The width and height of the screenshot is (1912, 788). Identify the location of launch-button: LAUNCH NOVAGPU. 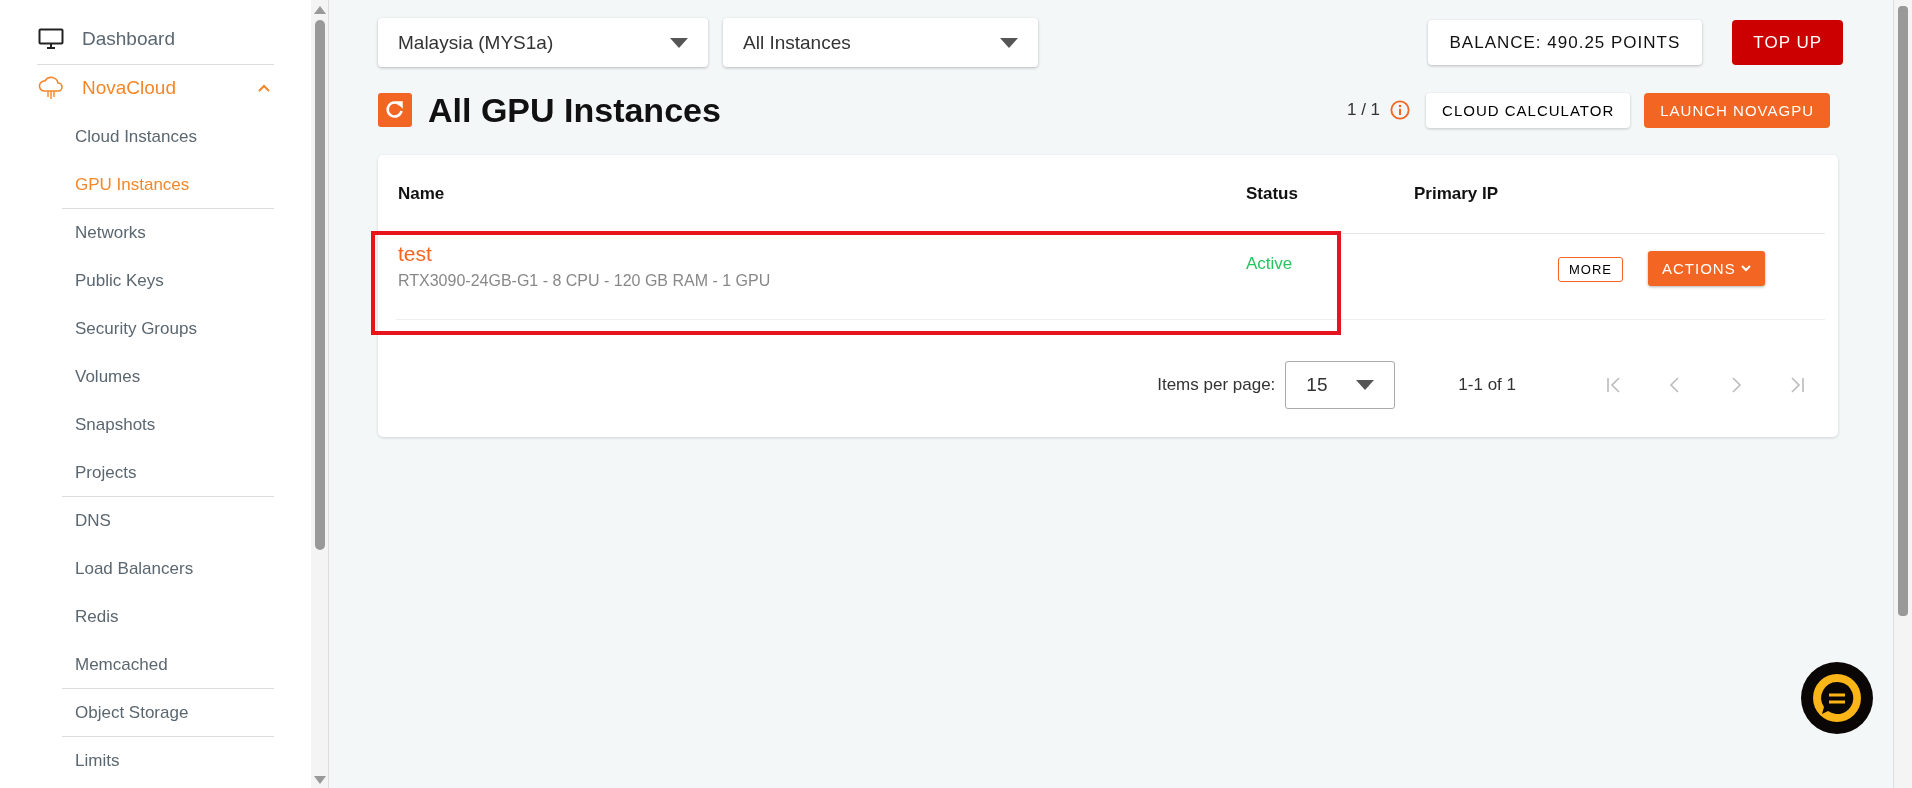
(1737, 110).